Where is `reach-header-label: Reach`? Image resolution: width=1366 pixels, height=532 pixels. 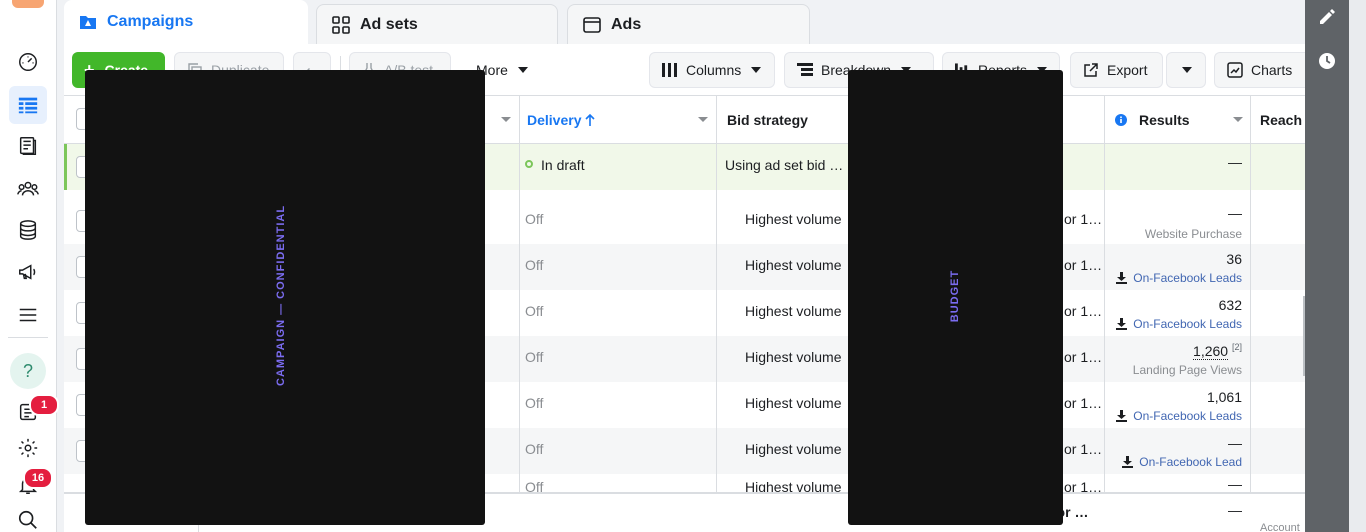
reach-header-label: Reach is located at coordinates (1281, 120).